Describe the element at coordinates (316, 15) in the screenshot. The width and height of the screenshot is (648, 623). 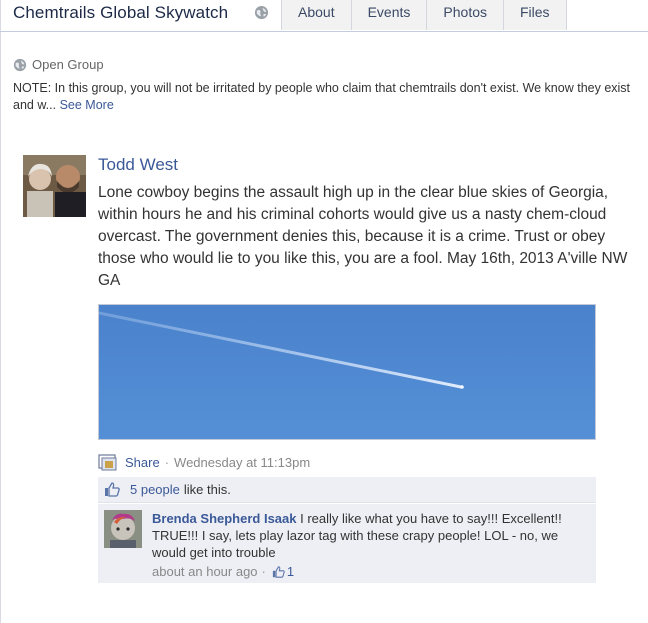
I see `tab-about: About` at that location.